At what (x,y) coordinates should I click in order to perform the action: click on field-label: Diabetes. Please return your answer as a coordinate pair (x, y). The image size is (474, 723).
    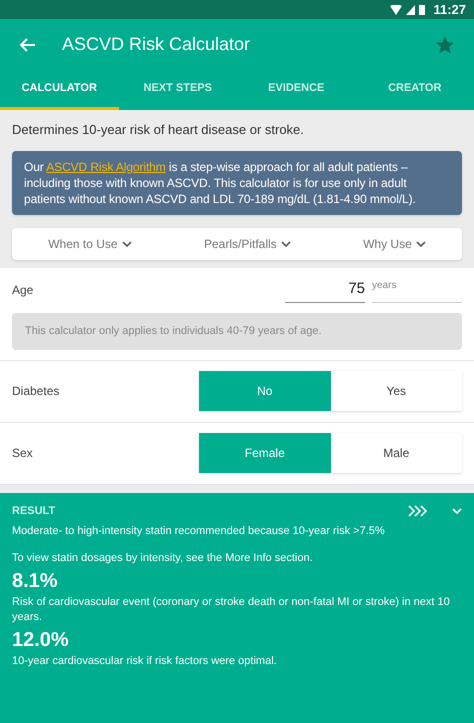
    Looking at the image, I should click on (36, 391).